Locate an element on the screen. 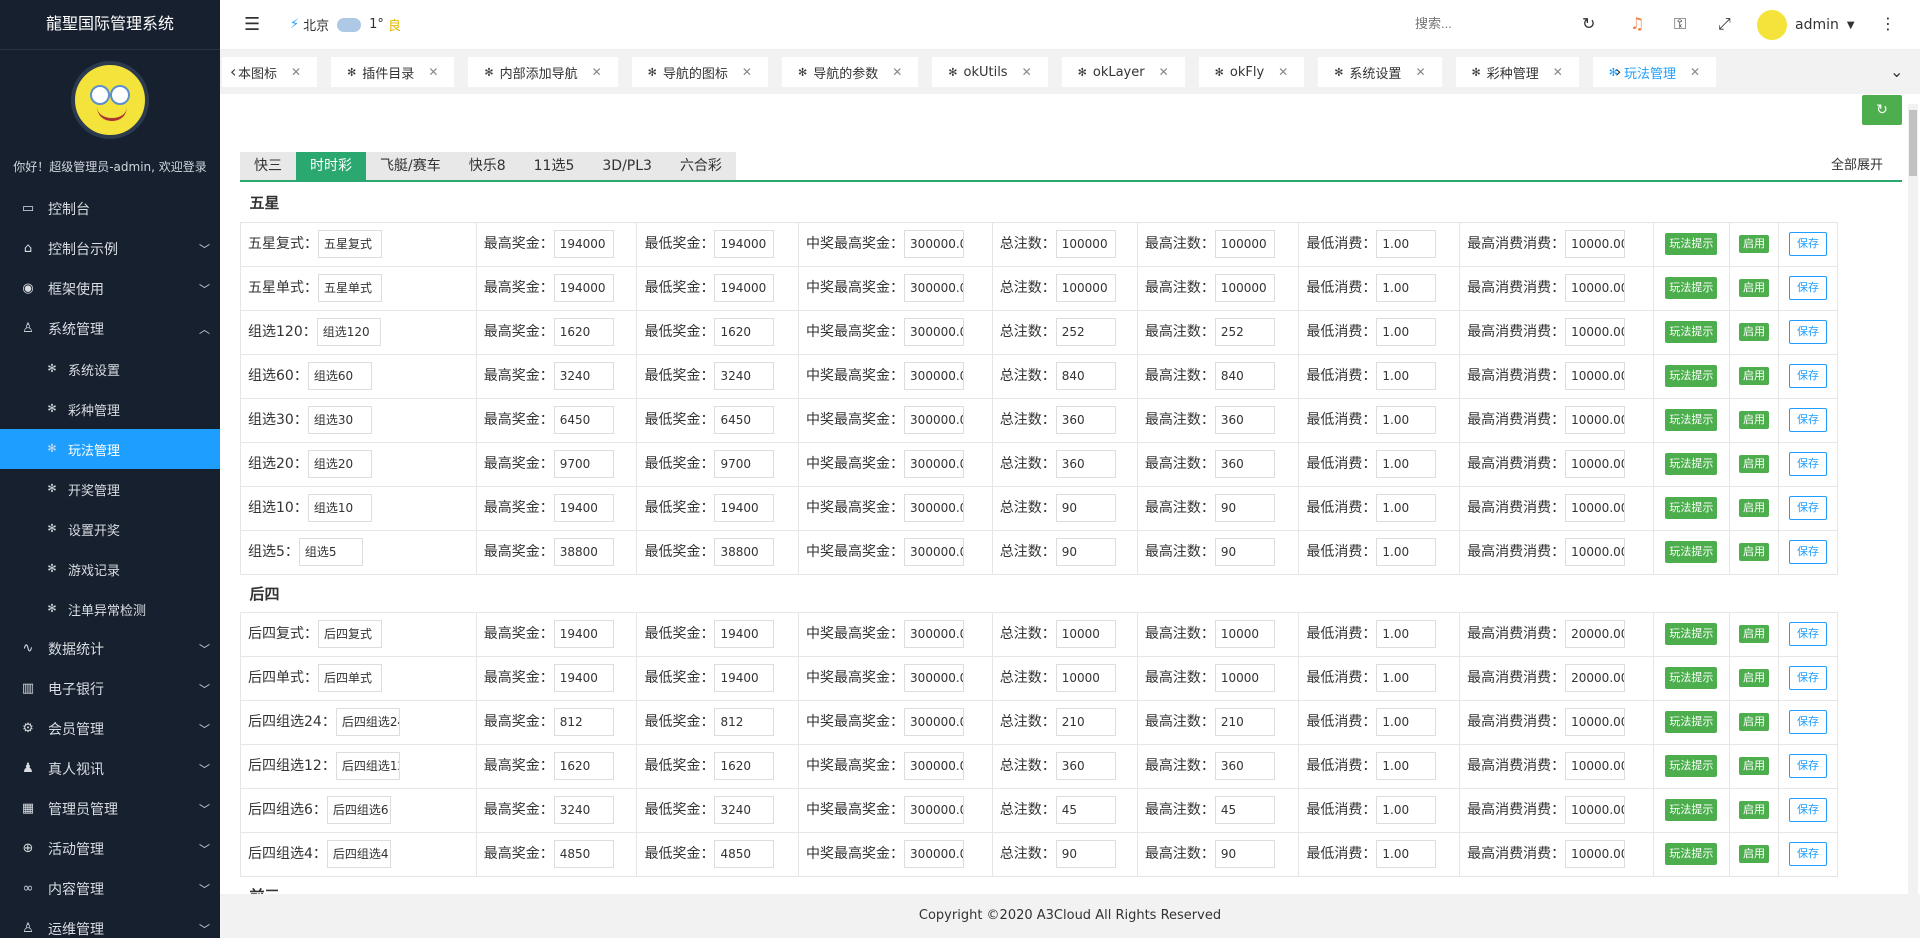 The width and height of the screenshot is (1920, 938). play-name-input: 后四复式 is located at coordinates (350, 634).